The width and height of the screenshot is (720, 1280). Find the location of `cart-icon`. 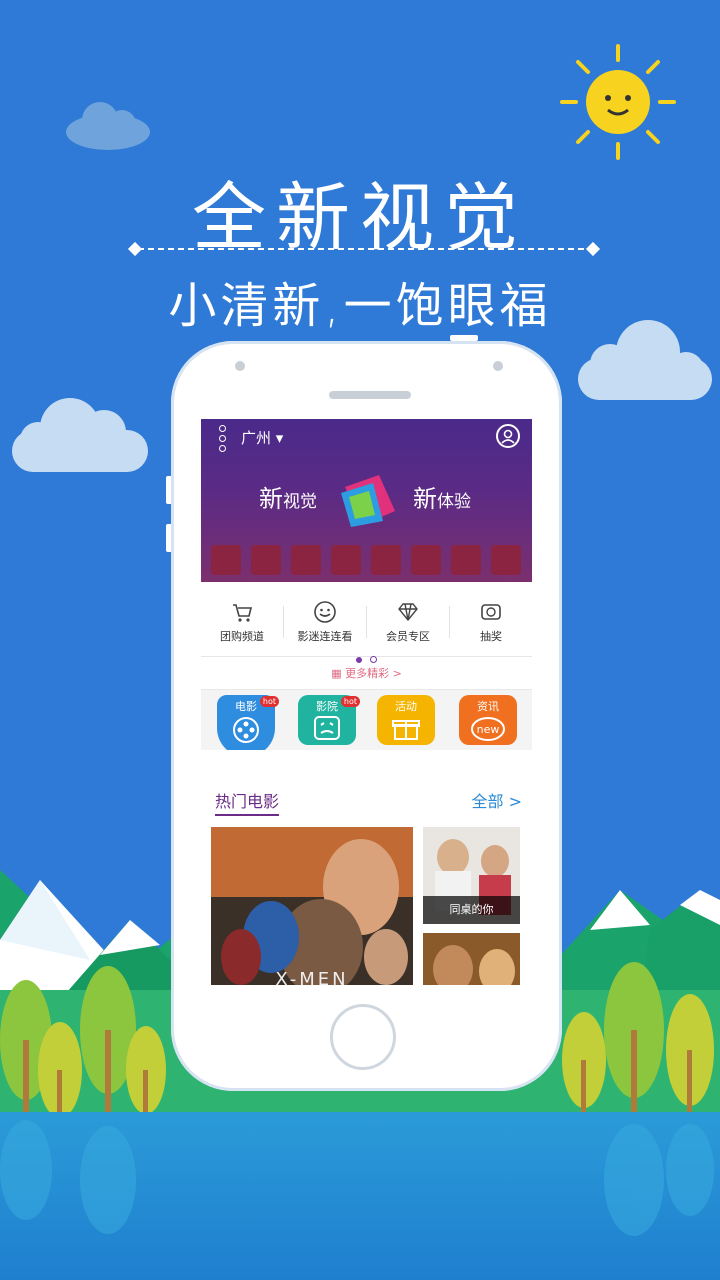

cart-icon is located at coordinates (243, 613).